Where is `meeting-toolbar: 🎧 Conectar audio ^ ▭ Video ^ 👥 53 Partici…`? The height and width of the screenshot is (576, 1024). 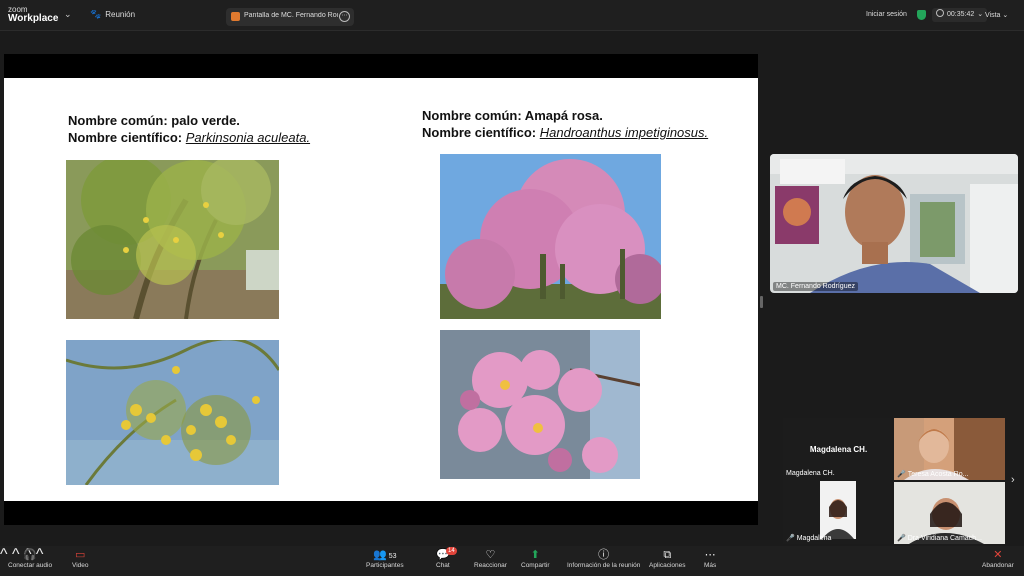 meeting-toolbar: 🎧 Conectar audio ^ ▭ Video ^ 👥 53 Partici… is located at coordinates (512, 561).